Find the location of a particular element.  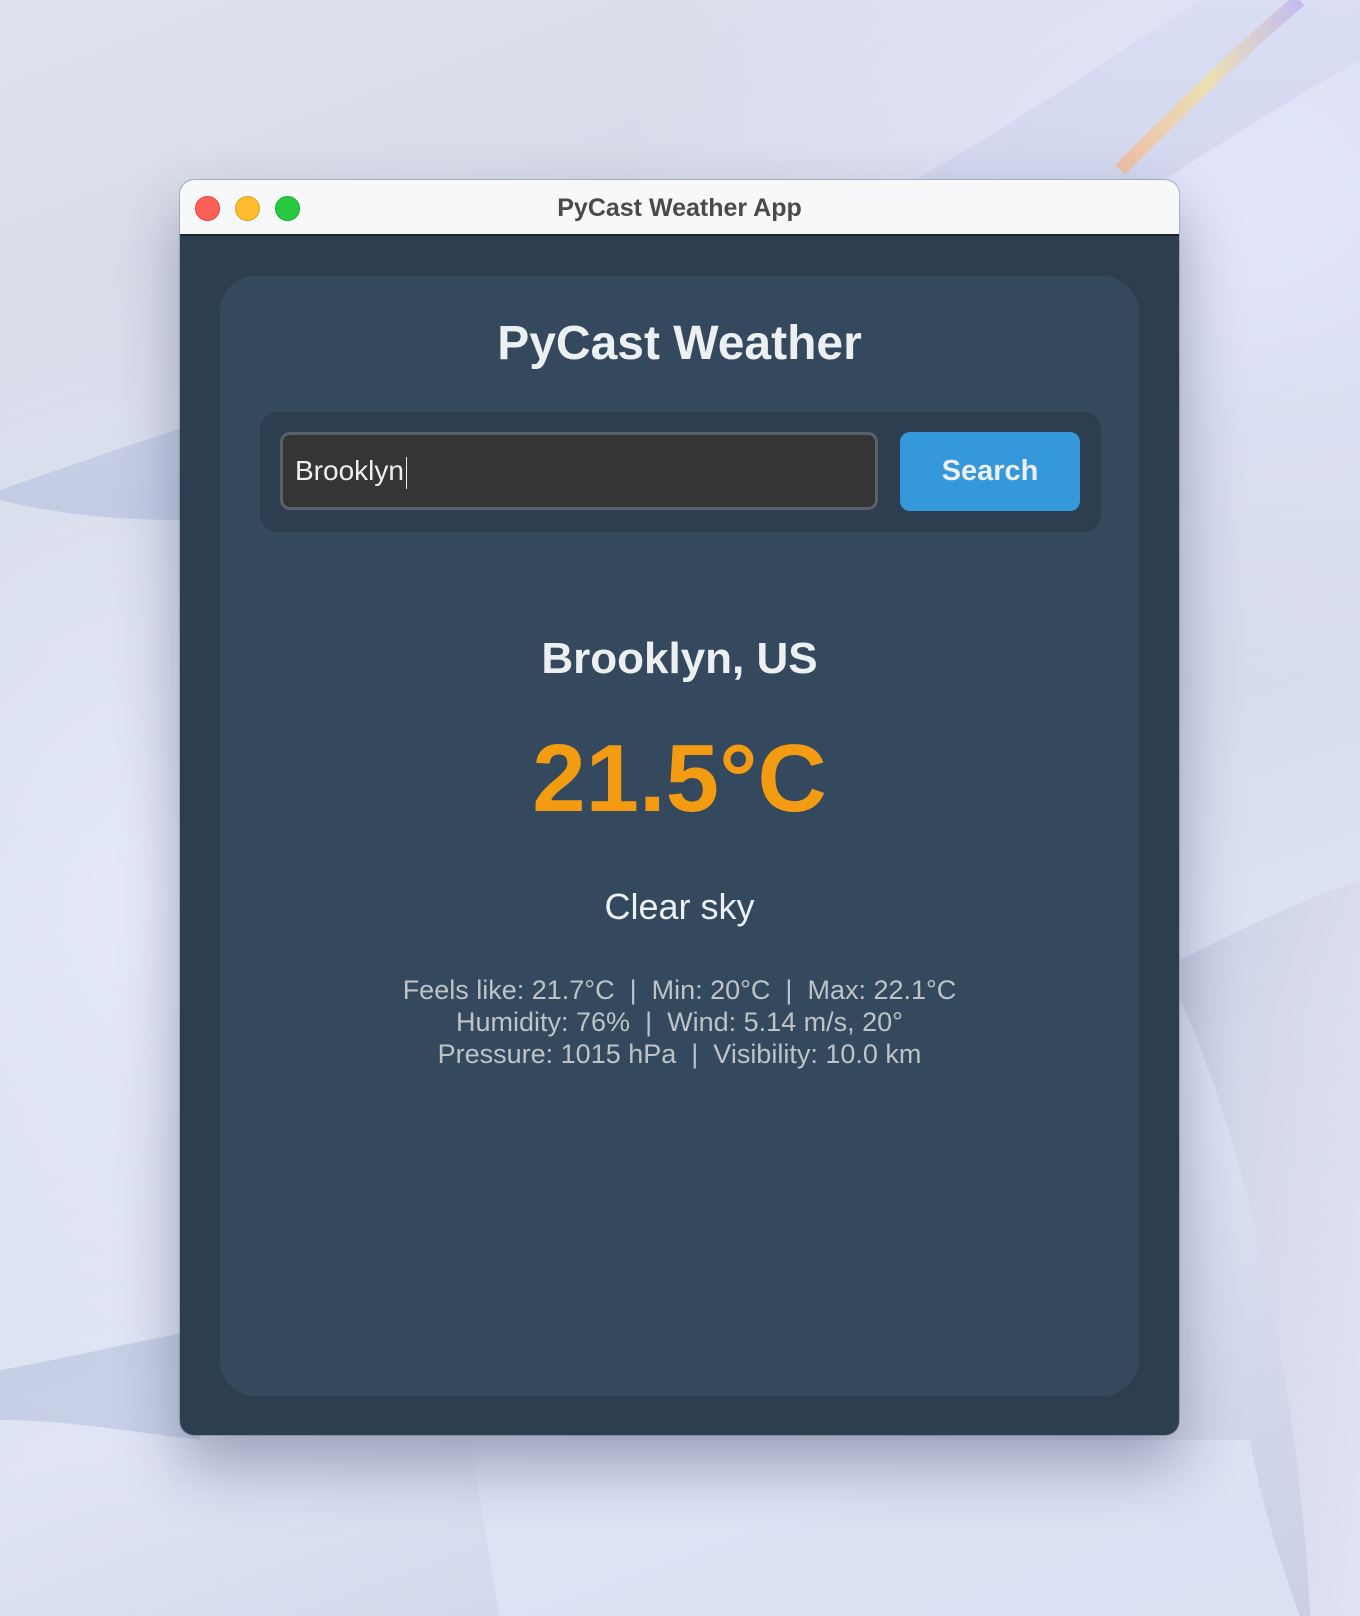

details-line-humidity-wind: Humidity: 76% | Wind: 5.14 m/s, 20° is located at coordinates (679, 1022).